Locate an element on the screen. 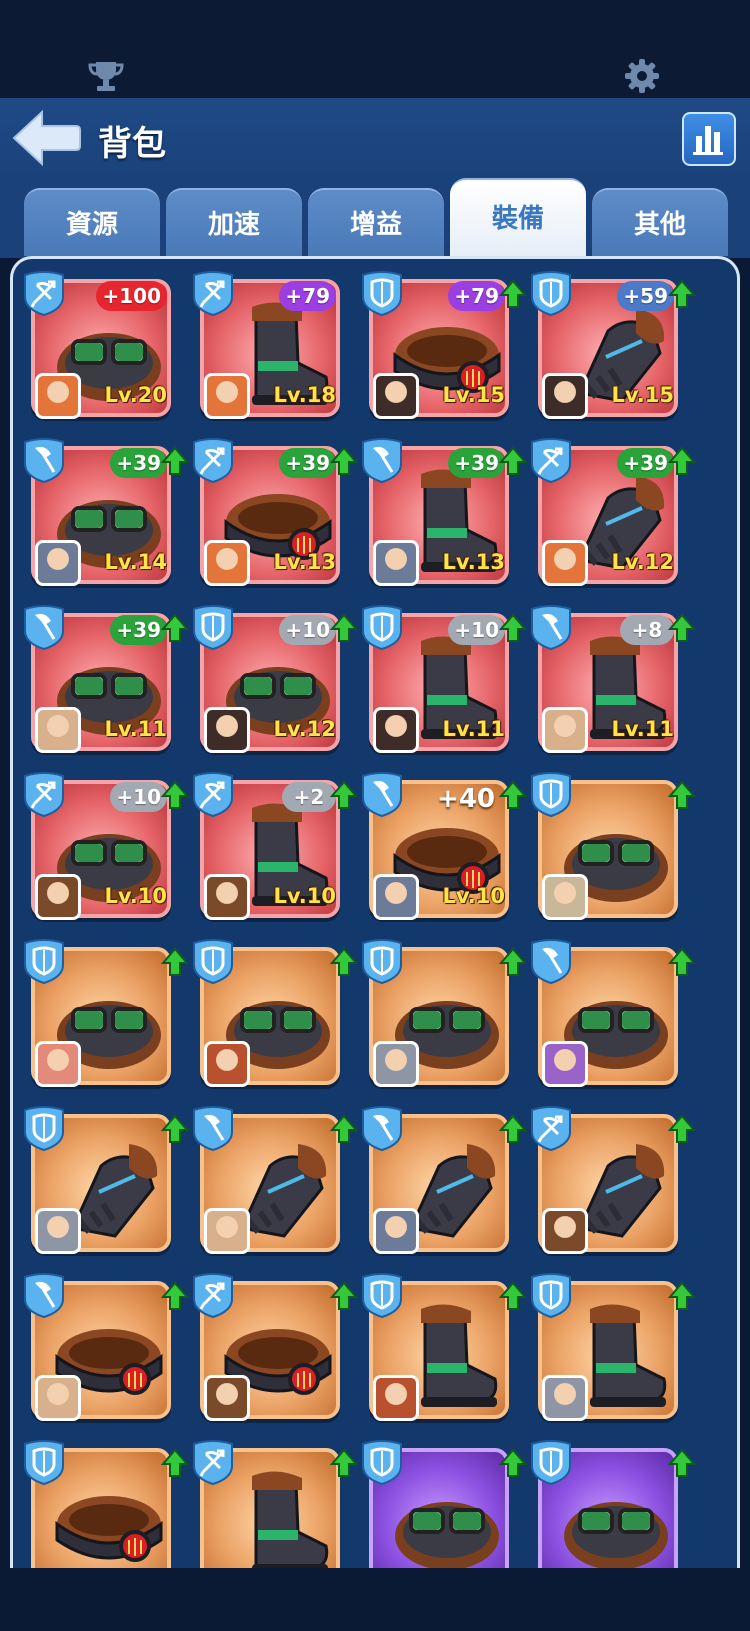 The width and height of the screenshot is (750, 1631). equipment-item: +10 Lv.10 is located at coordinates (105, 850).